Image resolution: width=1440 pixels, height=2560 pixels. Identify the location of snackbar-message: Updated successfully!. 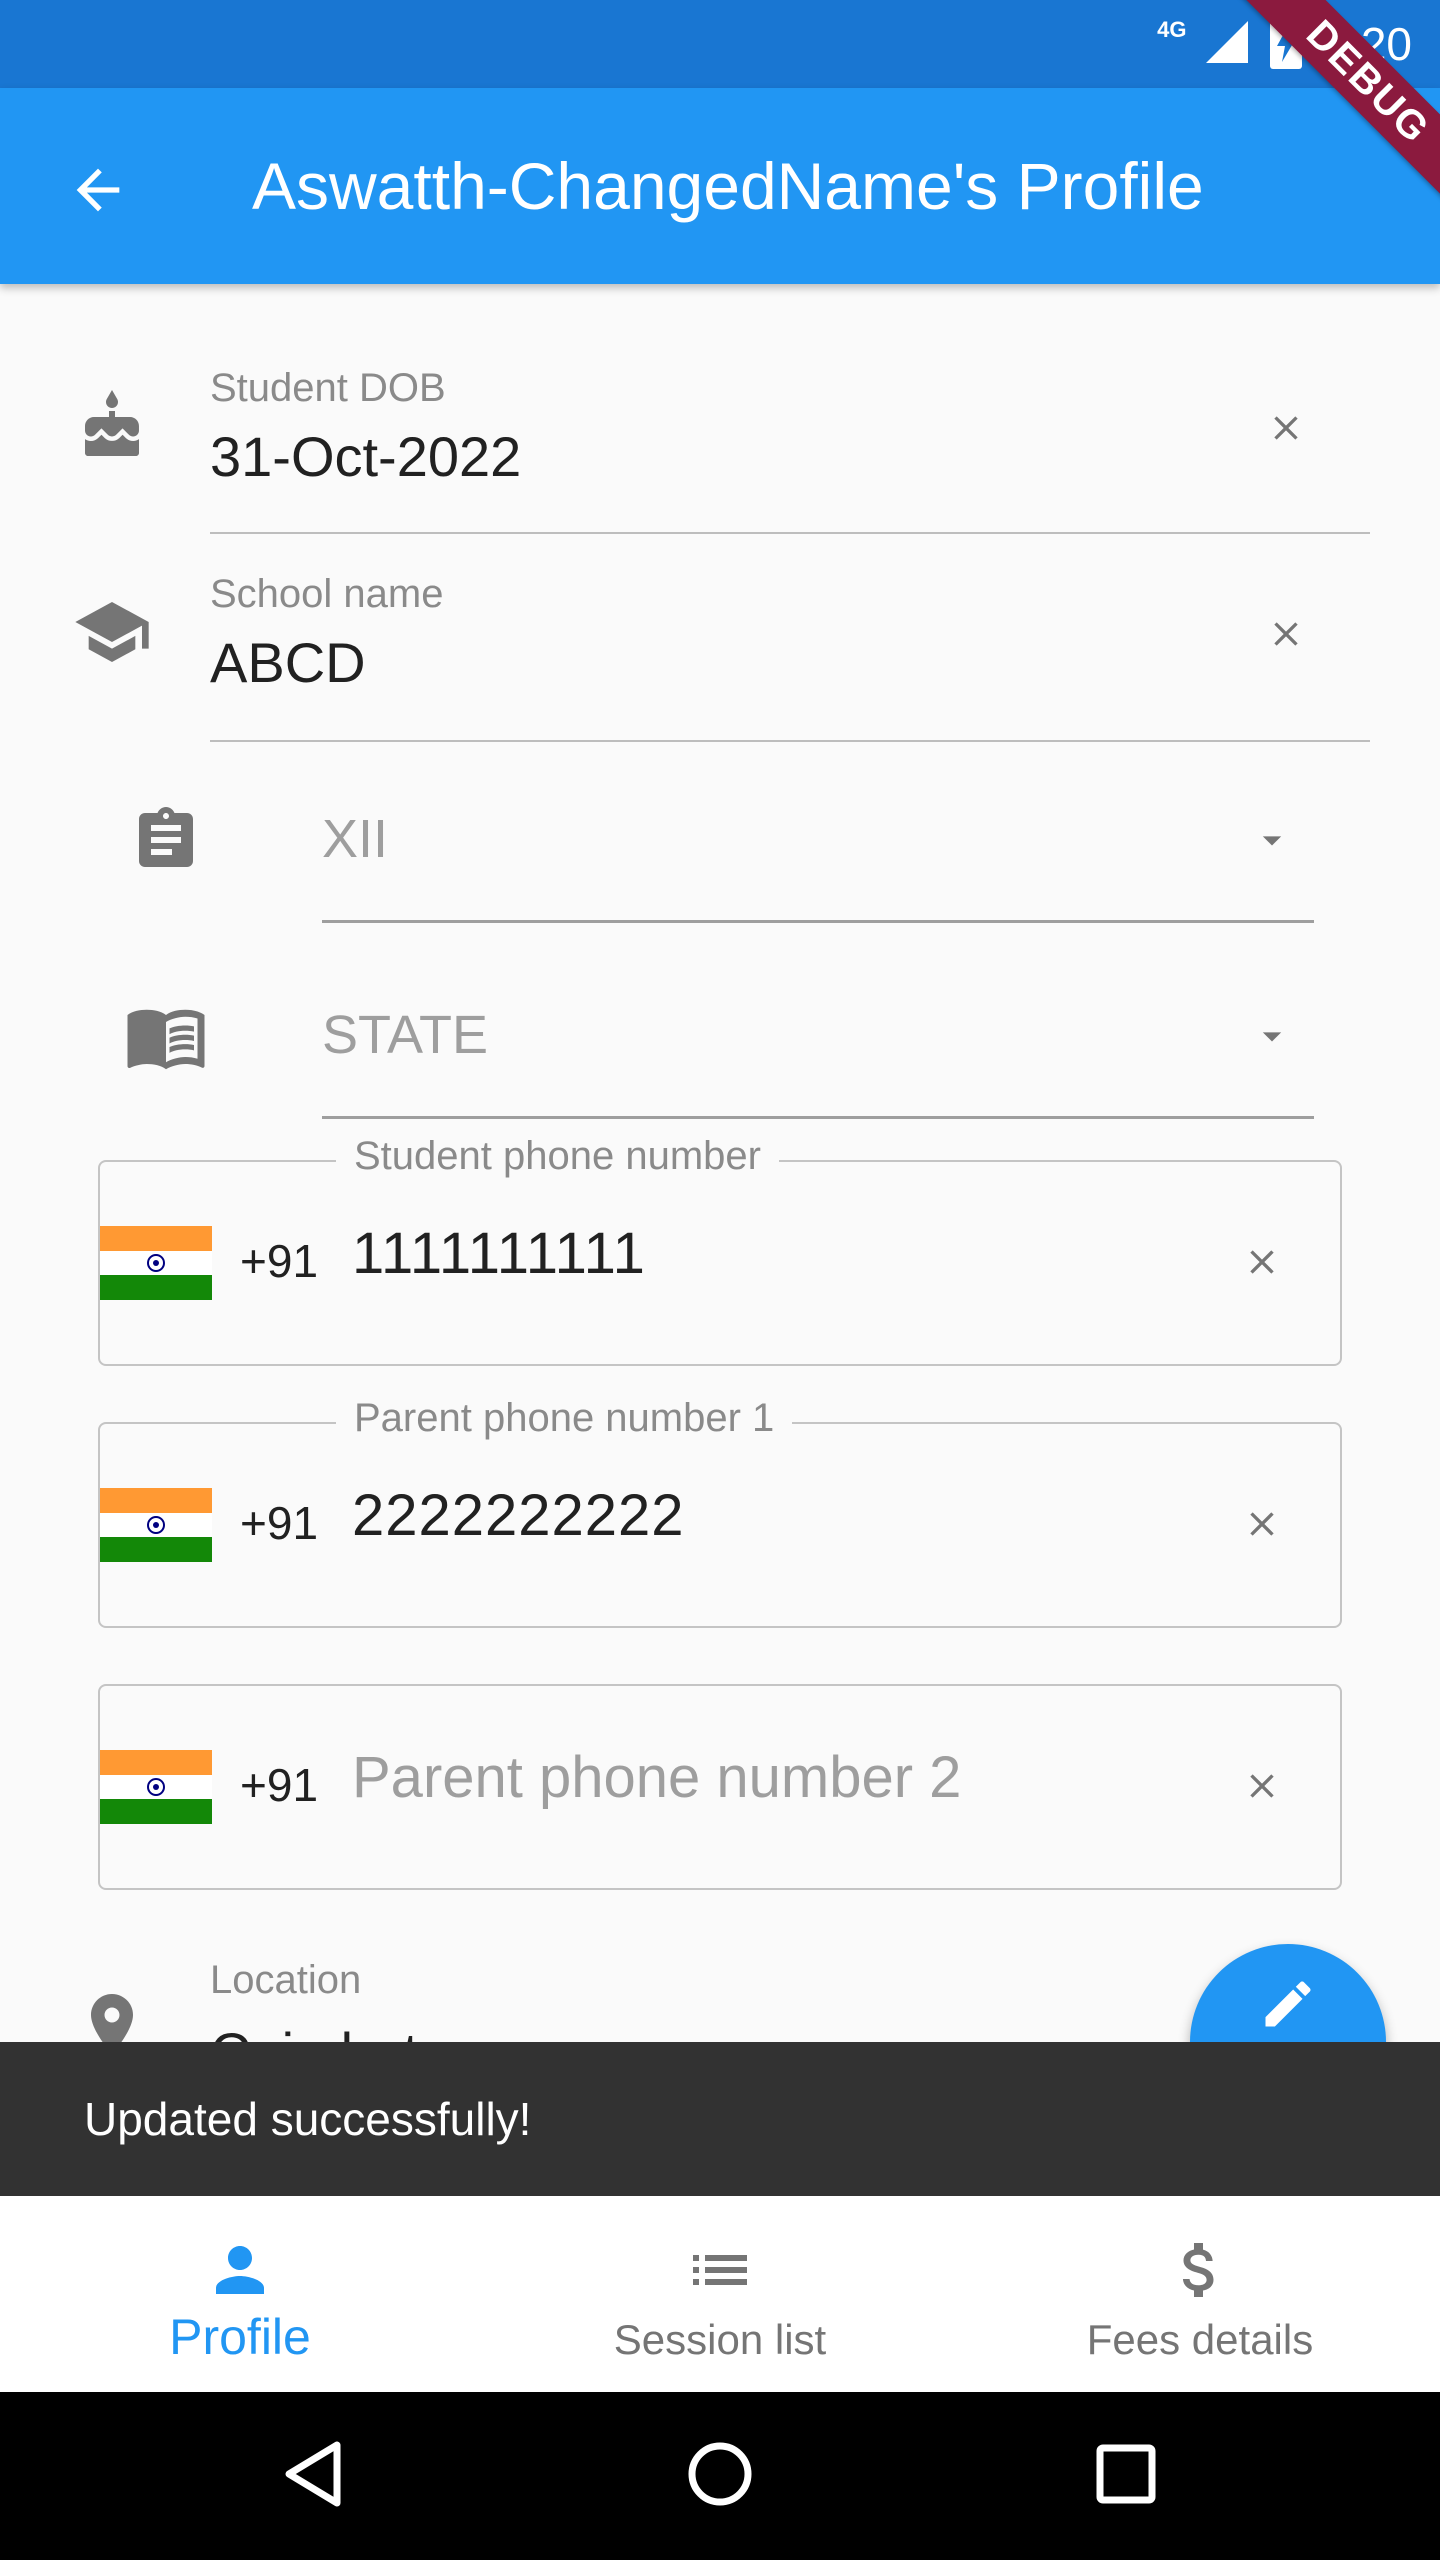
(308, 2119).